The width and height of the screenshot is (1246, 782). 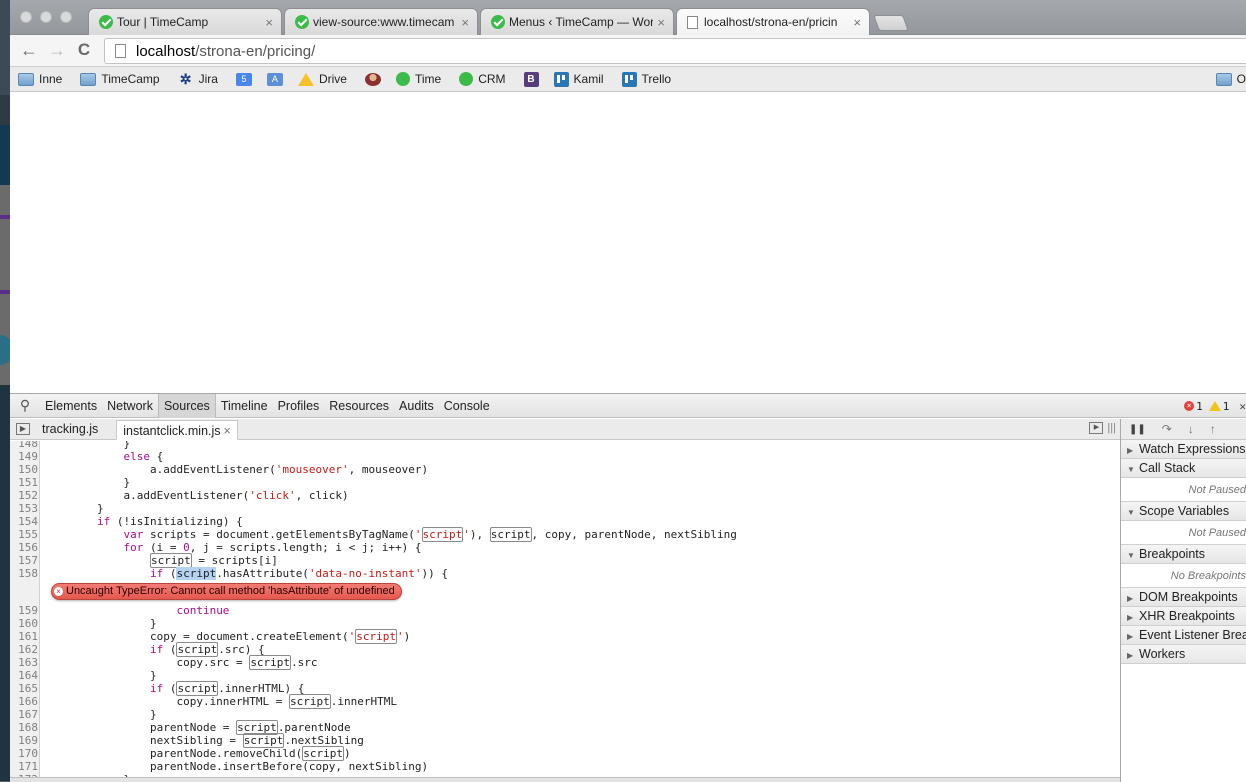 What do you see at coordinates (1183, 654) in the screenshot?
I see `sidebar-pane-workers: ▶ Workers` at bounding box center [1183, 654].